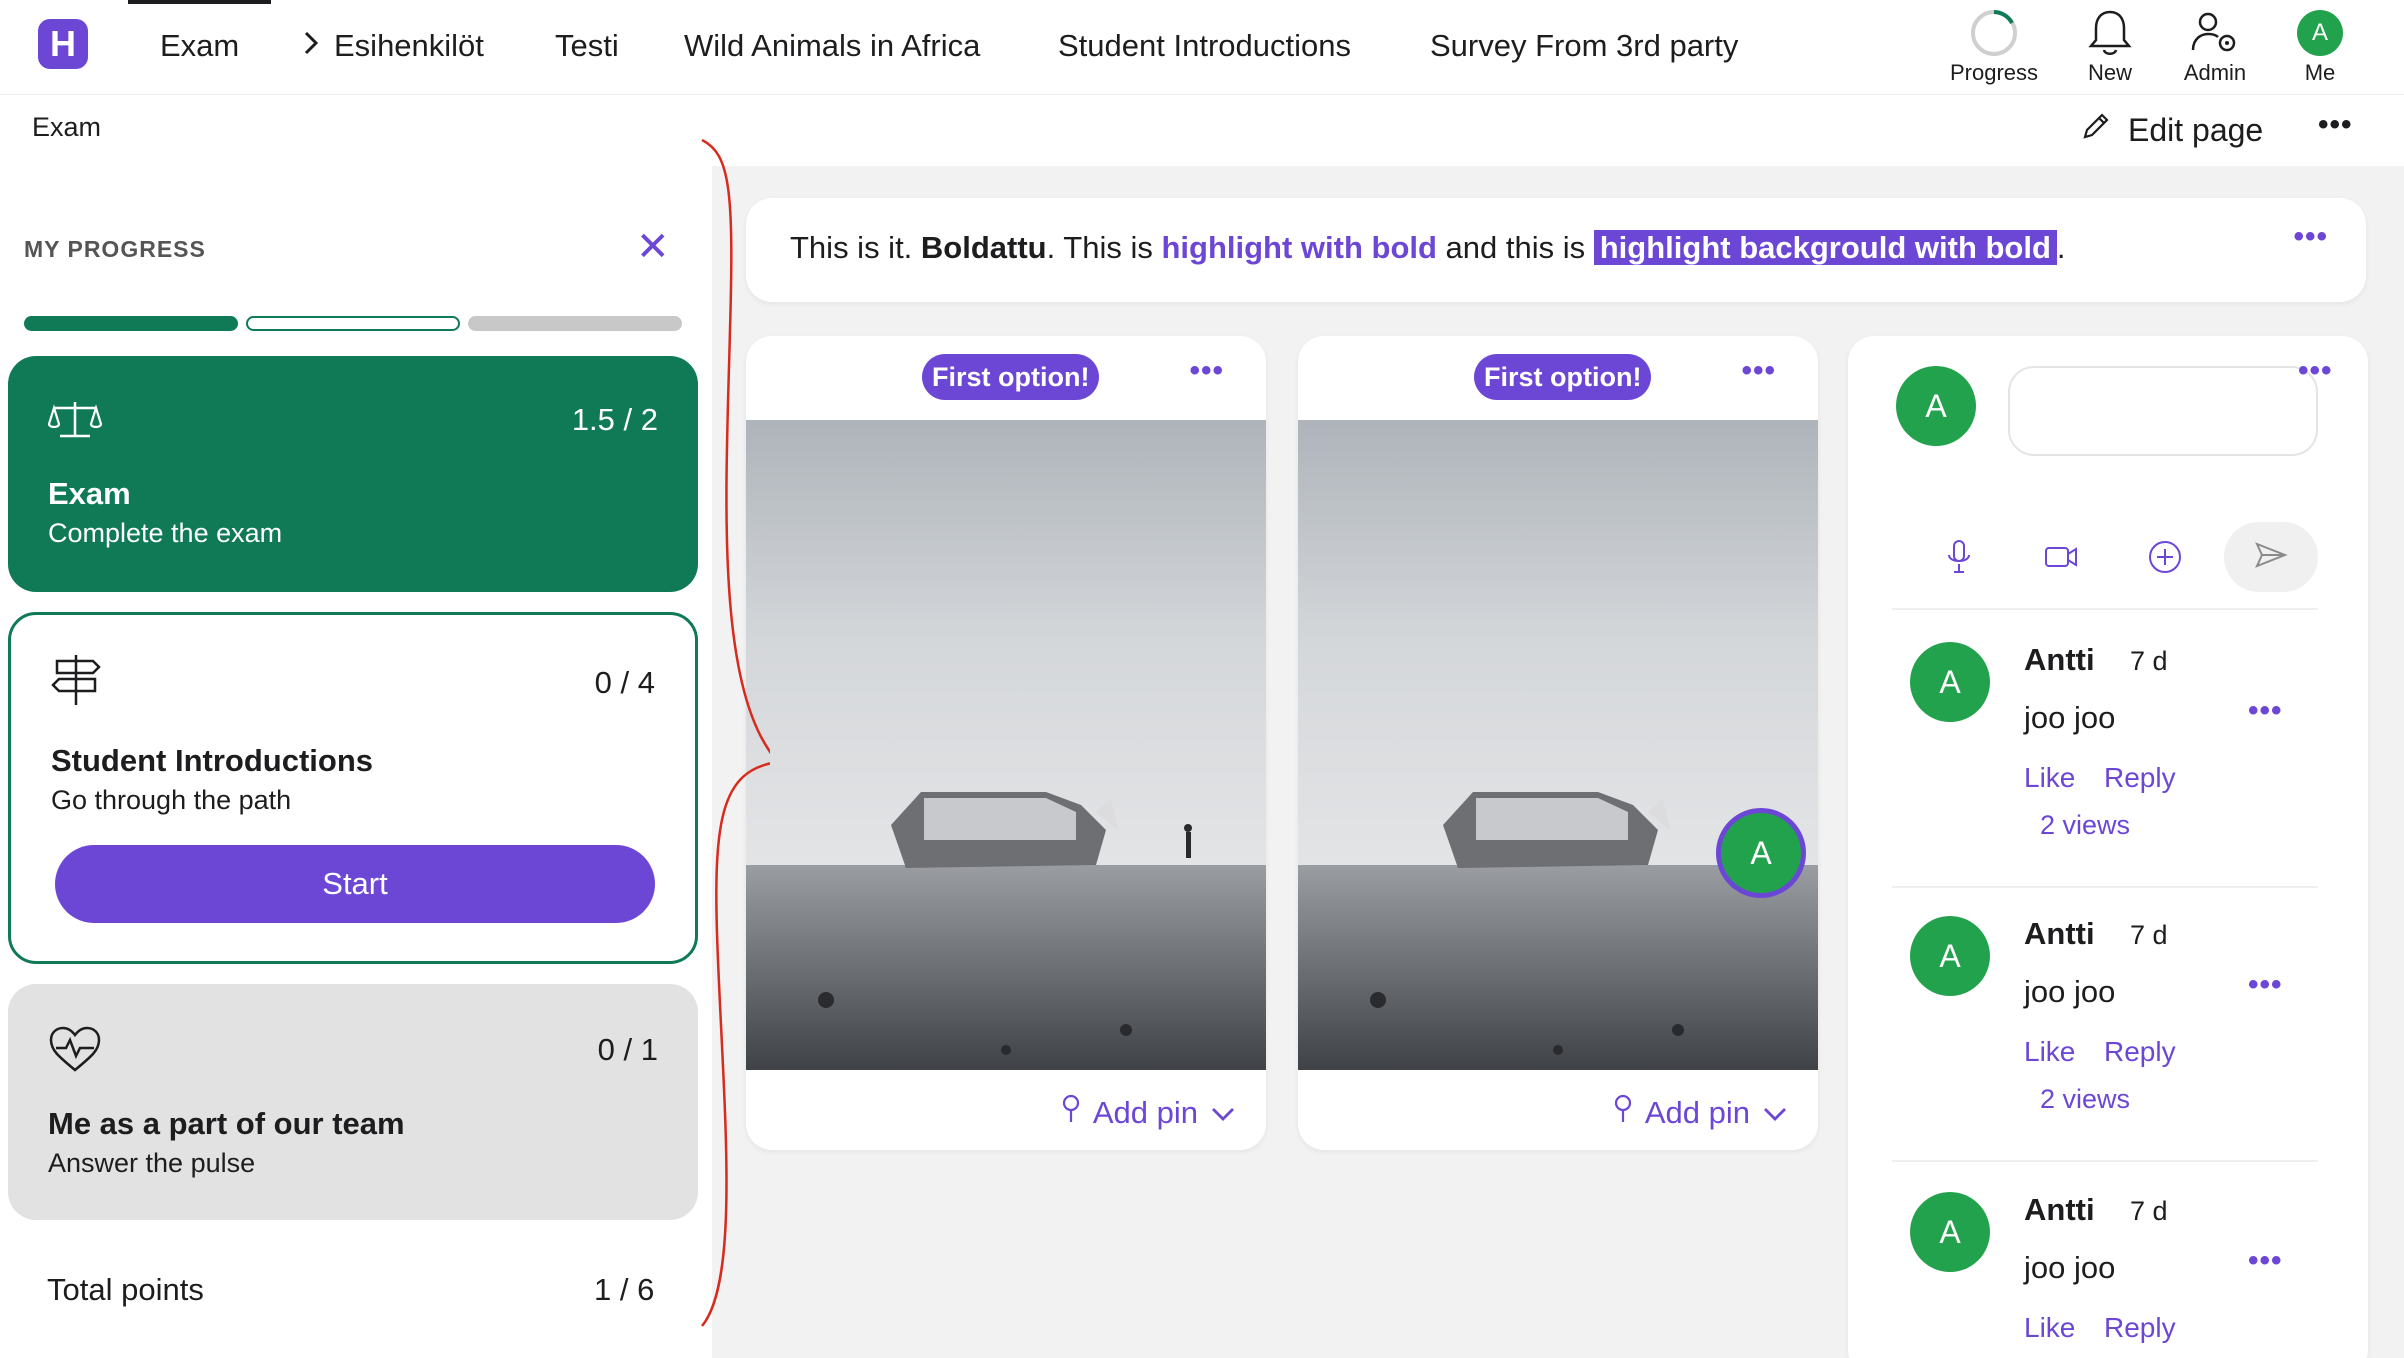 This screenshot has width=2404, height=1358. I want to click on nav-me: A Me, so click(2320, 46).